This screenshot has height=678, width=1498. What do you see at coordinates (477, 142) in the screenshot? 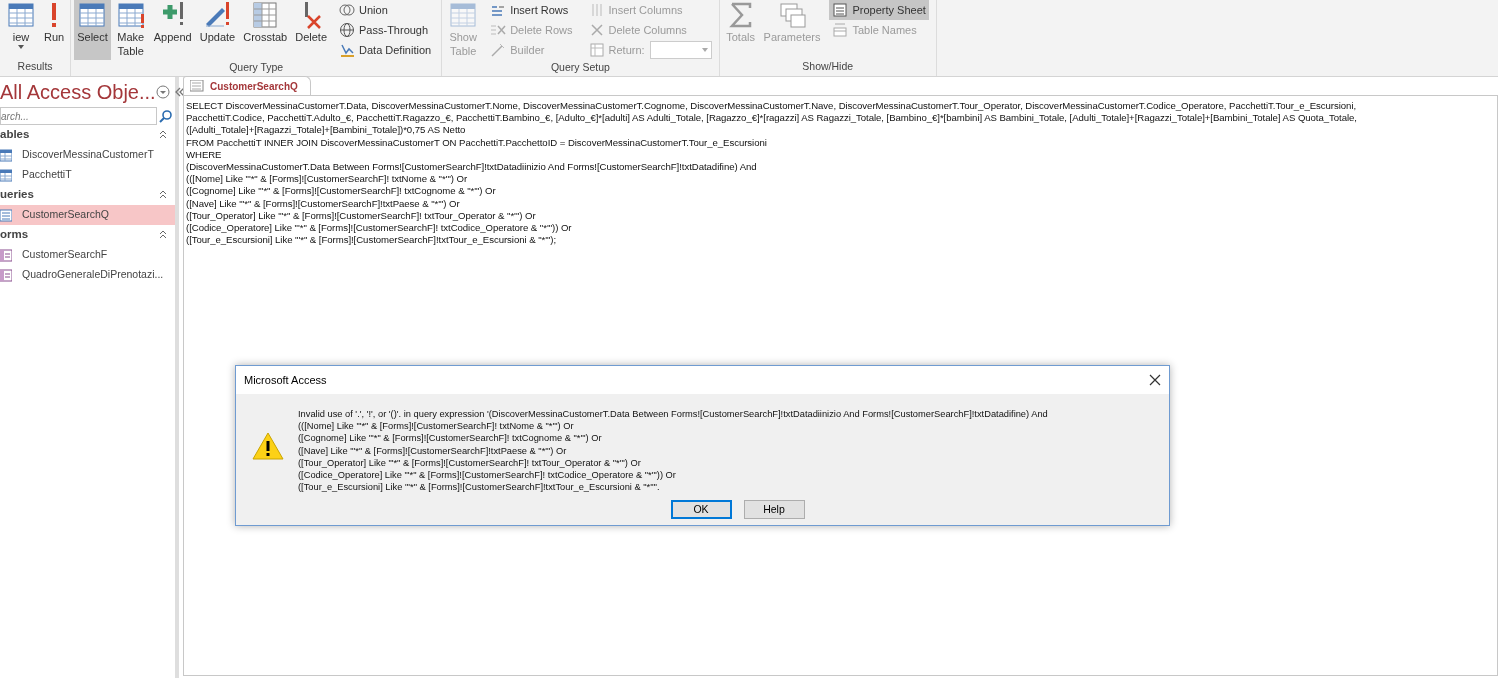
I see `sql-line: FROM PacchettiT INNER JOIN DiscoverMessinaCustomerT ON PacchettiT.PacchettoID = DiscoverMessinaCustomerT.Tour_e_Escursioni` at bounding box center [477, 142].